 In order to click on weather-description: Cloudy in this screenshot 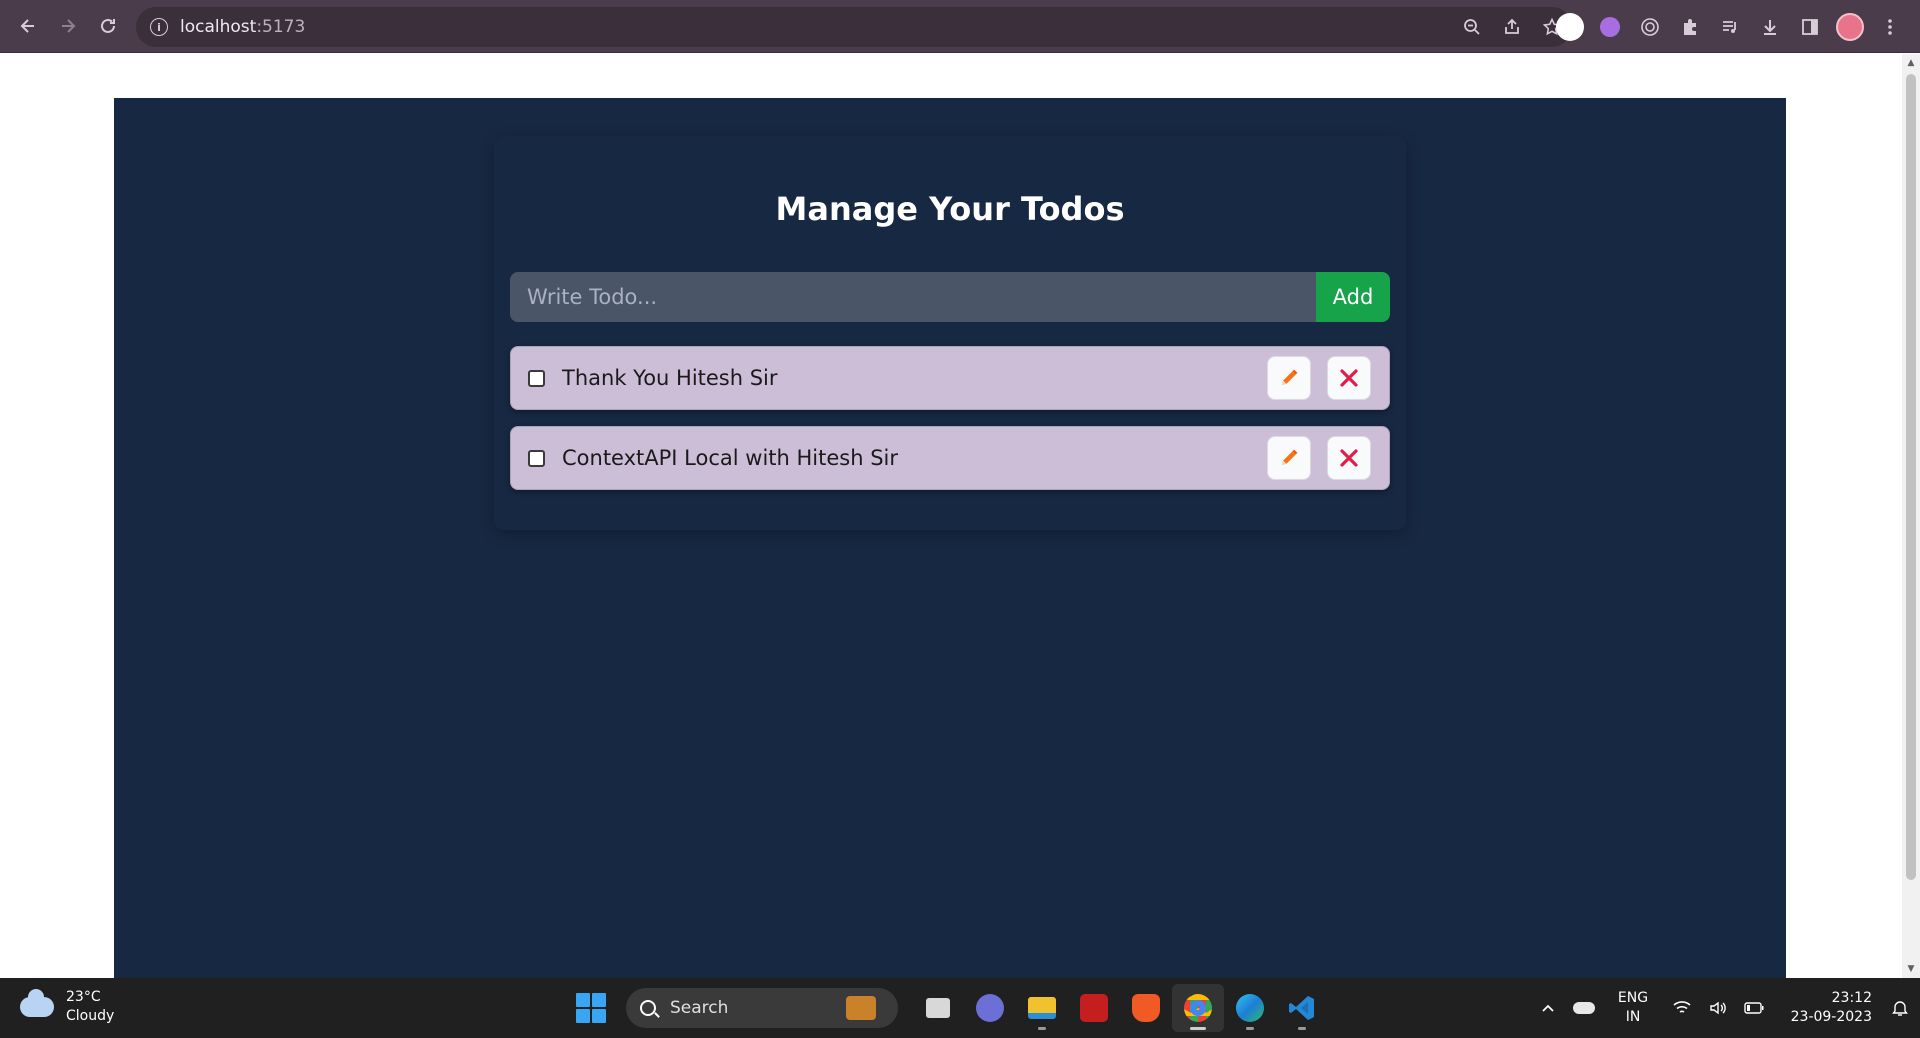, I will do `click(90, 1016)`.